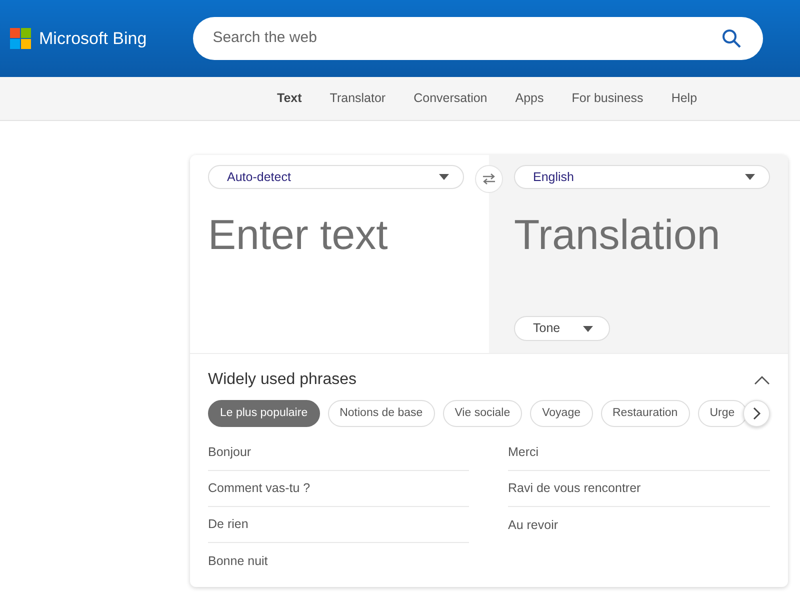 Image resolution: width=800 pixels, height=598 pixels. Describe the element at coordinates (336, 177) in the screenshot. I see `language-dropdown: Auto-detect` at that location.